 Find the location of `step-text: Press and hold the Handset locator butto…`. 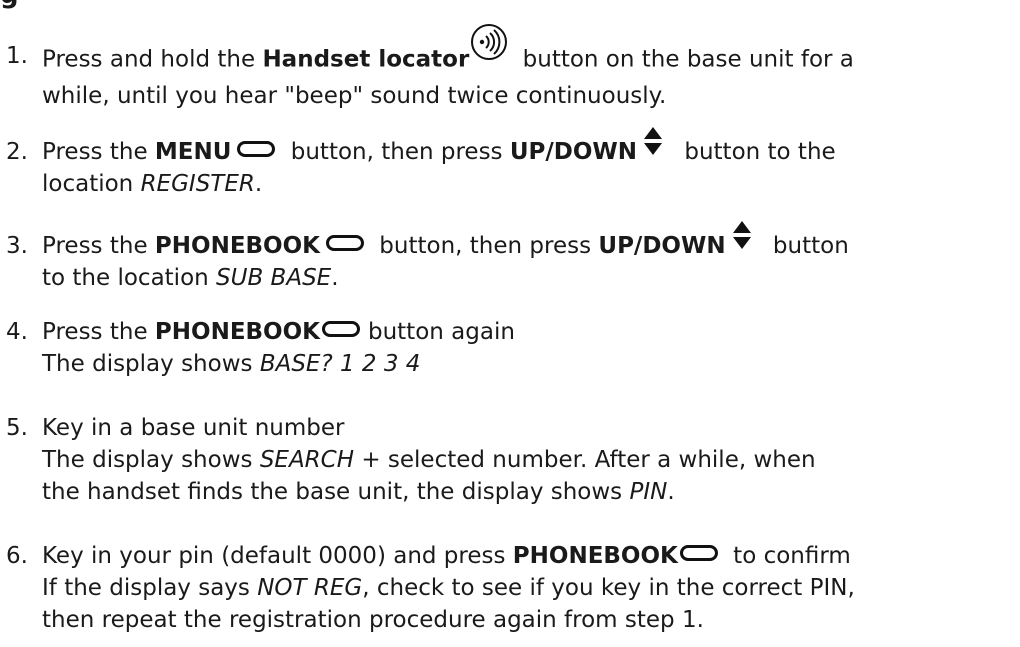

step-text: Press and hold the Handset locator butto… is located at coordinates (448, 68).